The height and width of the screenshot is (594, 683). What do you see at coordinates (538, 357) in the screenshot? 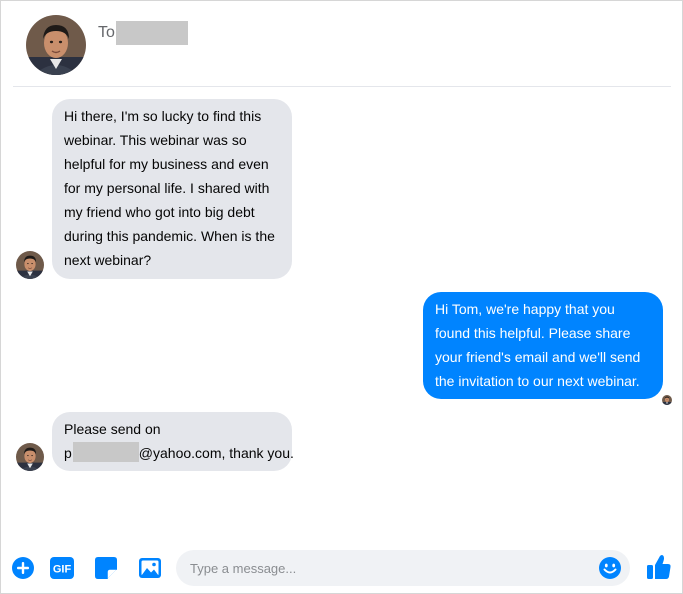
I see `message-line: your friend's email and we'll send` at bounding box center [538, 357].